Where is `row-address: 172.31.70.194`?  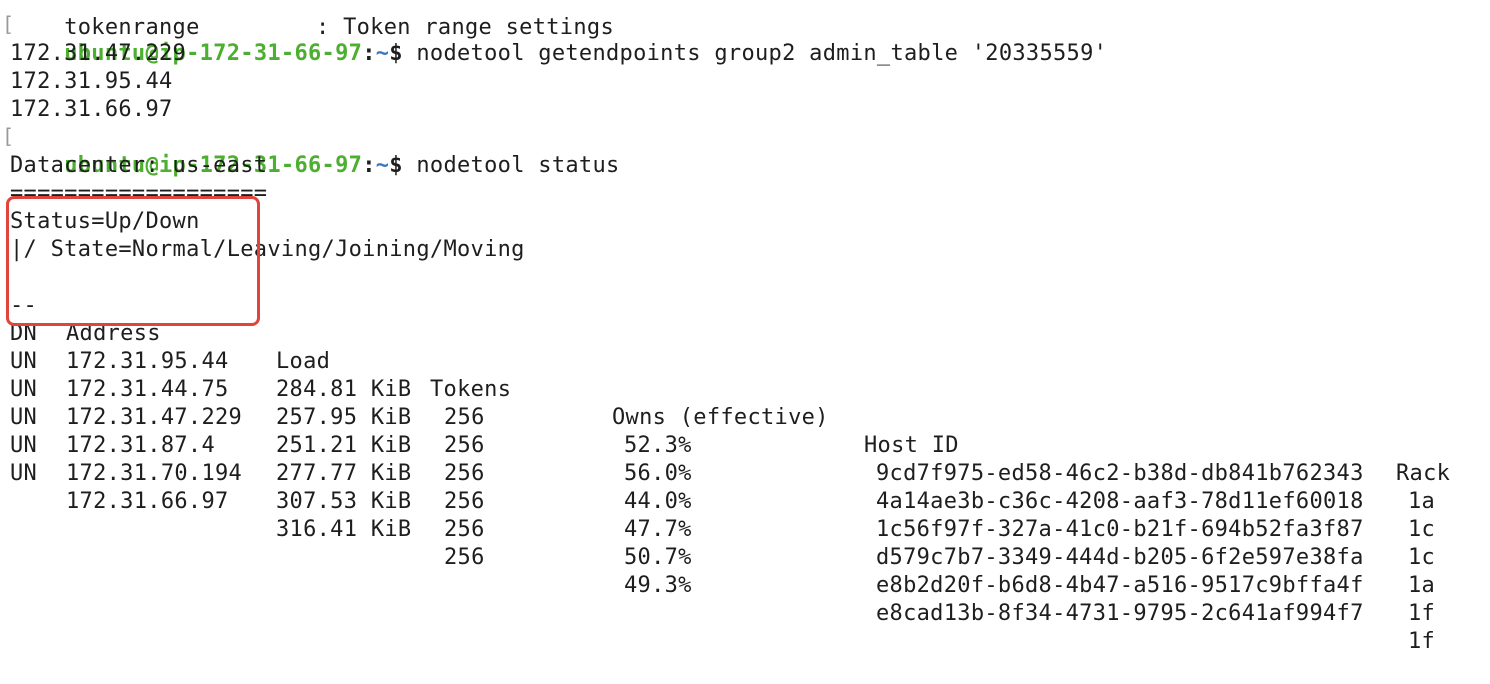
row-address: 172.31.70.194 is located at coordinates (154, 473).